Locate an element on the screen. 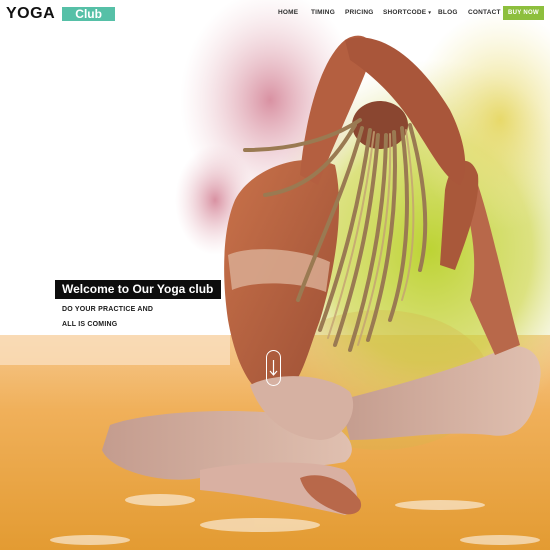 Image resolution: width=550 pixels, height=550 pixels. hero-subtitle-line-2: ALL IS COMING is located at coordinates (90, 324).